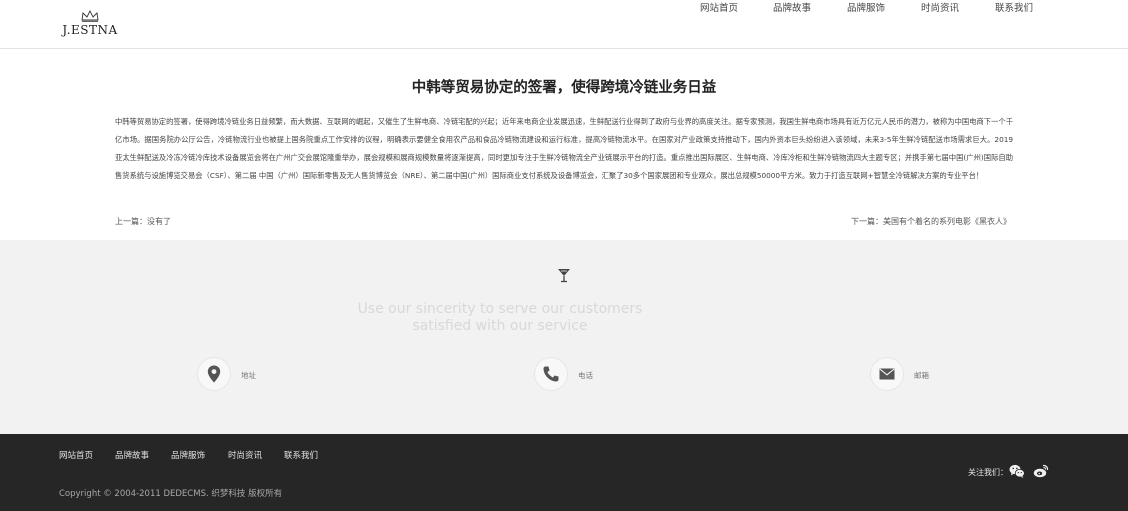 This screenshot has width=1128, height=511. Describe the element at coordinates (1041, 471) in the screenshot. I see `weibo-icon` at that location.